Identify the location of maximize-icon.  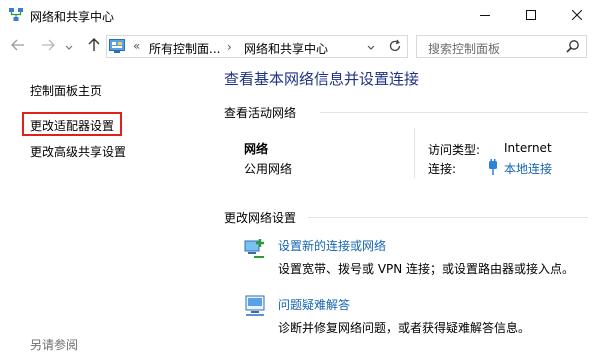
(531, 15).